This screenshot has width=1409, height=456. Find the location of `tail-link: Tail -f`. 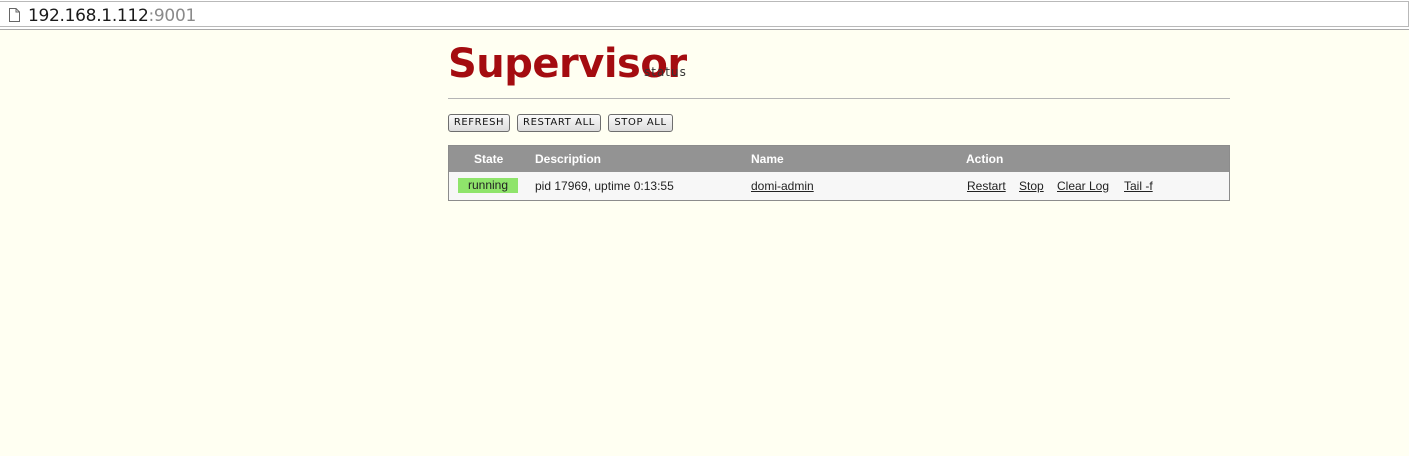

tail-link: Tail -f is located at coordinates (1138, 186).